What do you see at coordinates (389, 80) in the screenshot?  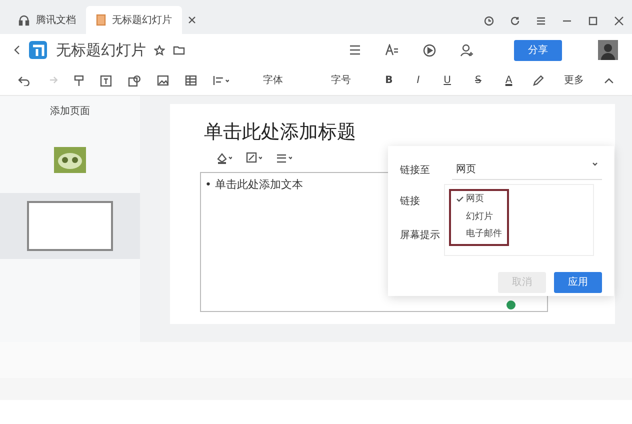 I see `bold-button: B` at bounding box center [389, 80].